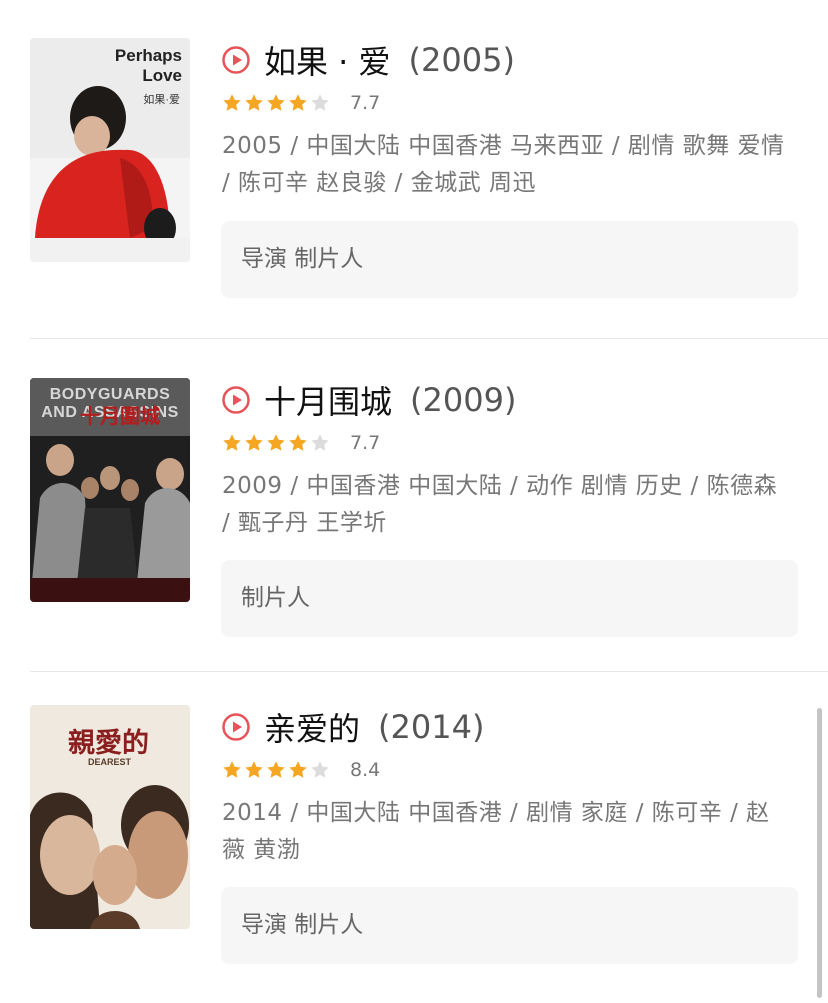  I want to click on movie-year: (2014), so click(431, 727).